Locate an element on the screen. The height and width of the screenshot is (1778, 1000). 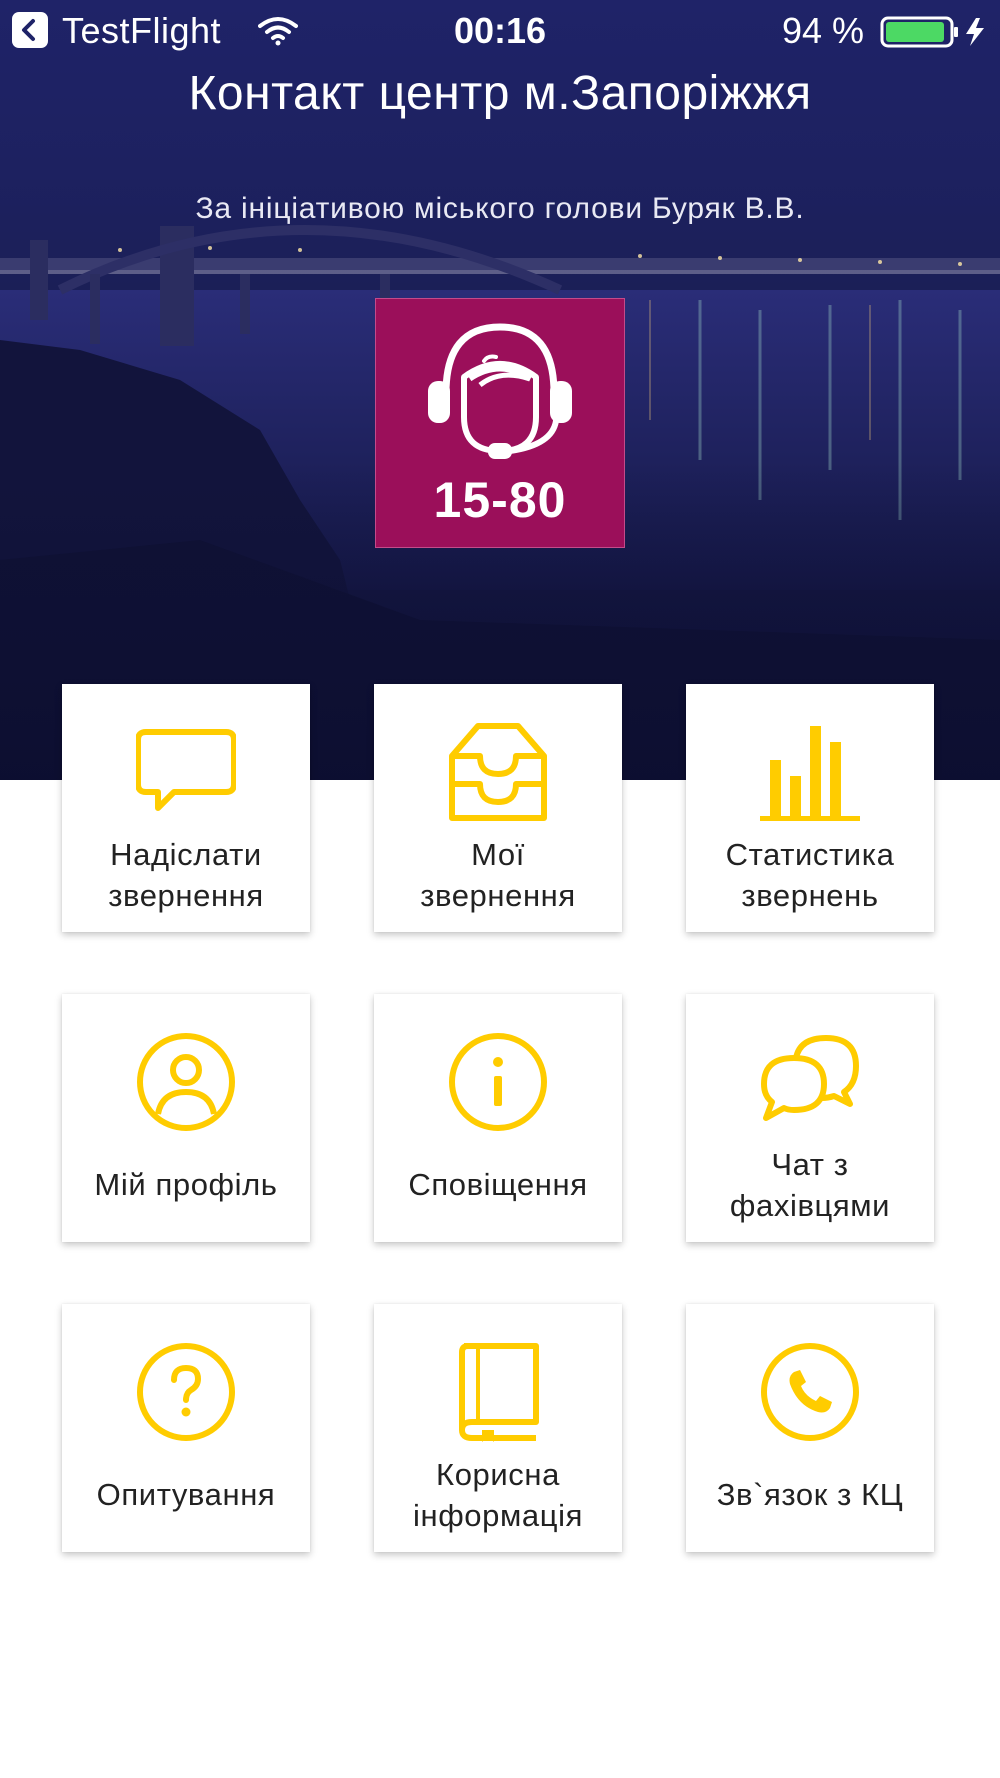
tile-label: Зв`язок з КЦ is located at coordinates (810, 1494).